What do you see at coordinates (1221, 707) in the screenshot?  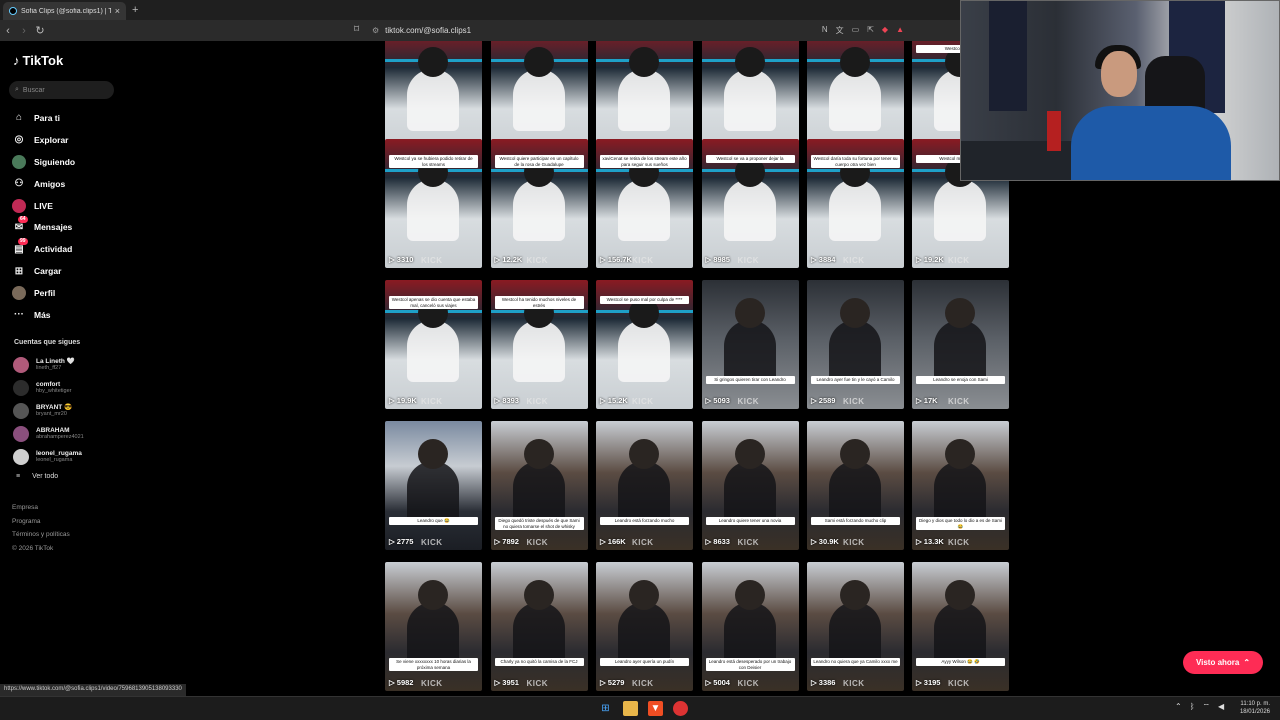 I see `volume-icon: ◀` at bounding box center [1221, 707].